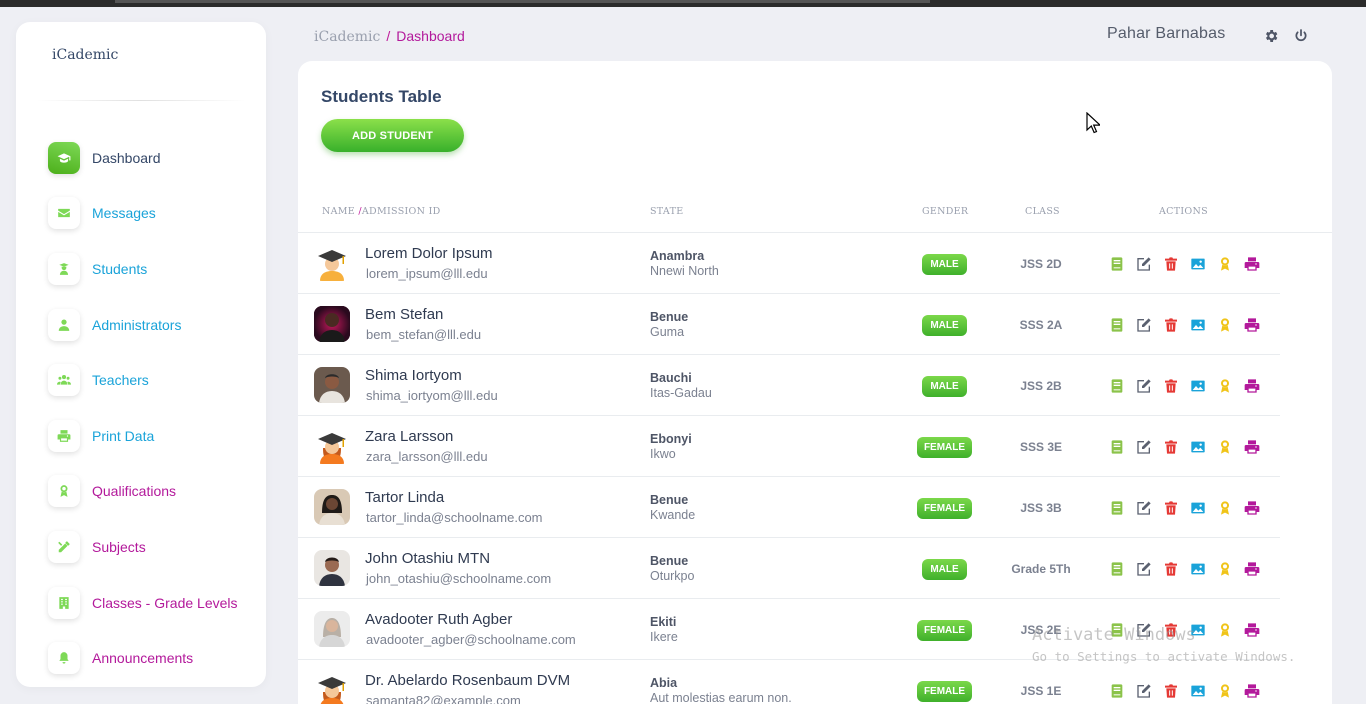  I want to click on student-name: Tartor Linda, so click(404, 497).